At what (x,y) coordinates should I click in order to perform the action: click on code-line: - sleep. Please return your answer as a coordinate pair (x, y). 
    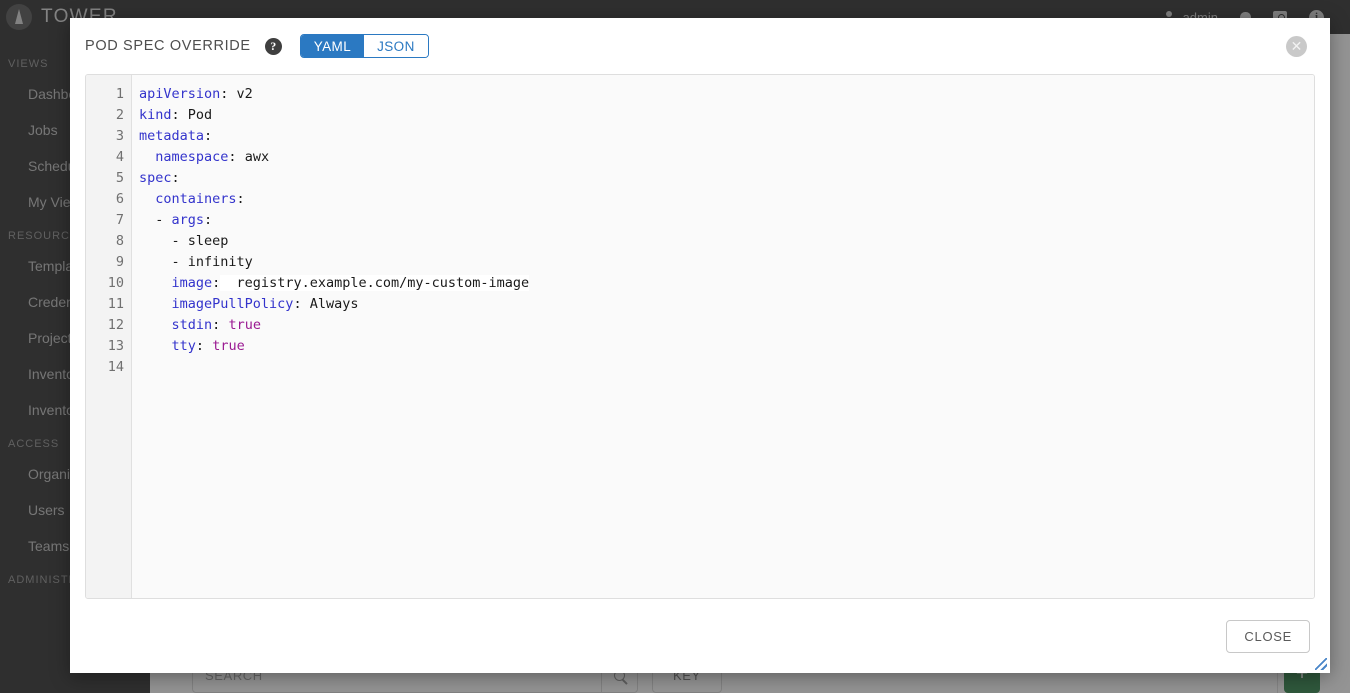
    Looking at the image, I should click on (726, 241).